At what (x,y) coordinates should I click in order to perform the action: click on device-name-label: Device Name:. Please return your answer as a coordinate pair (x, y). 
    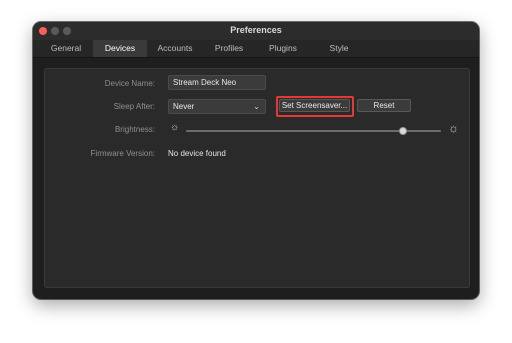
    Looking at the image, I should click on (129, 83).